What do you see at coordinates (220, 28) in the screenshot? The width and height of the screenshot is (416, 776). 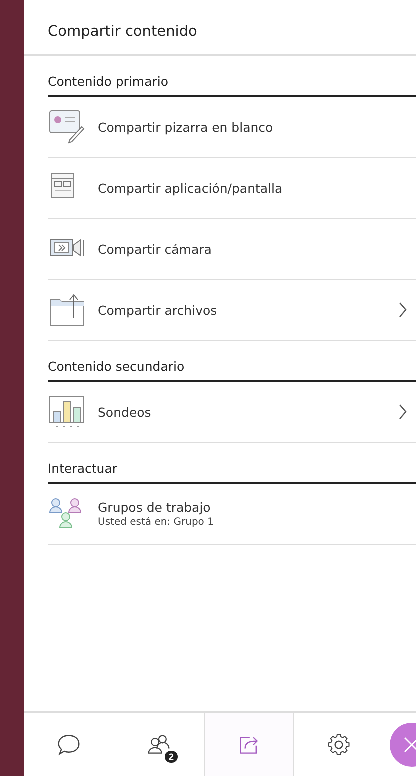 I see `panel-title: Compartir contenido` at bounding box center [220, 28].